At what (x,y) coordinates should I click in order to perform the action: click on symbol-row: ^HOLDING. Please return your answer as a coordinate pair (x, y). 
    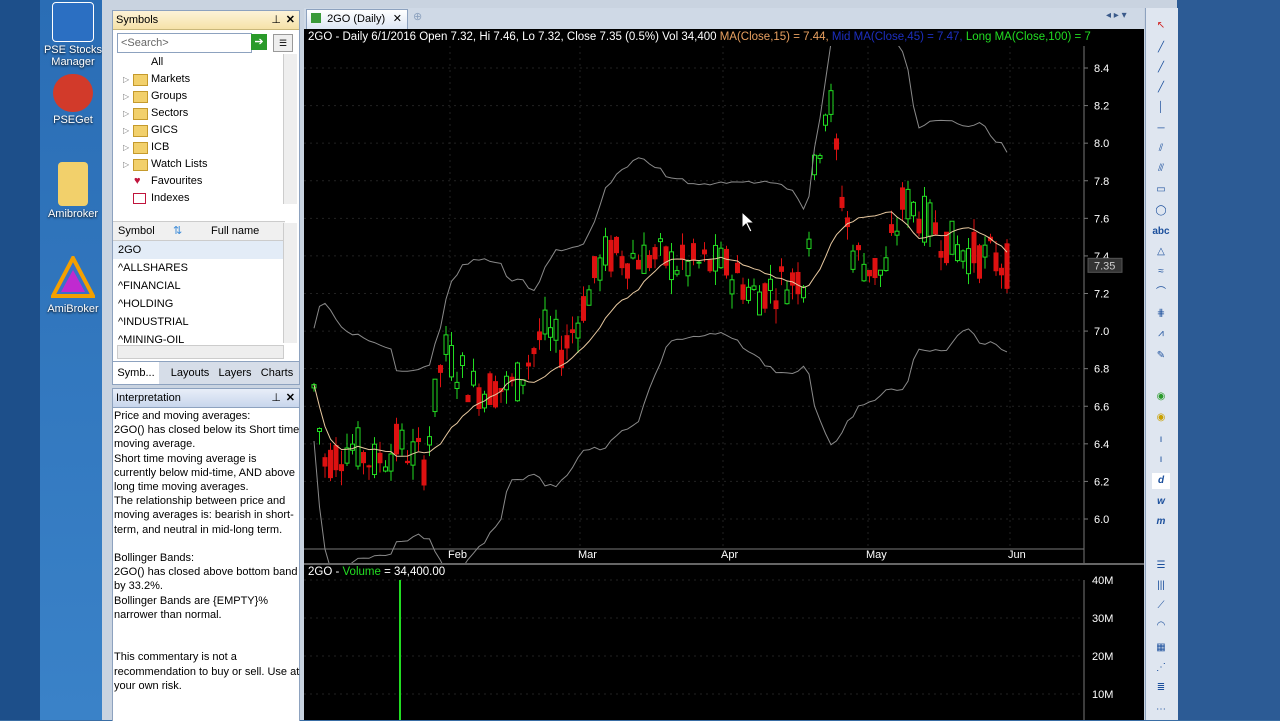
    Looking at the image, I should click on (198, 304).